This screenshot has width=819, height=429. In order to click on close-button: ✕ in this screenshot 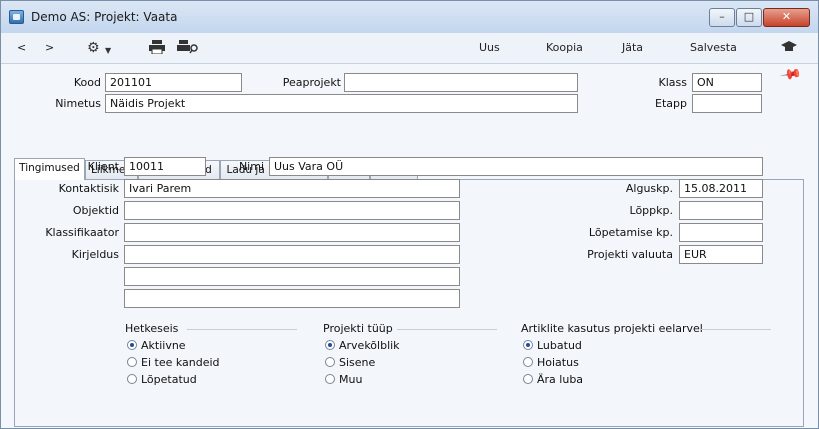, I will do `click(786, 17)`.